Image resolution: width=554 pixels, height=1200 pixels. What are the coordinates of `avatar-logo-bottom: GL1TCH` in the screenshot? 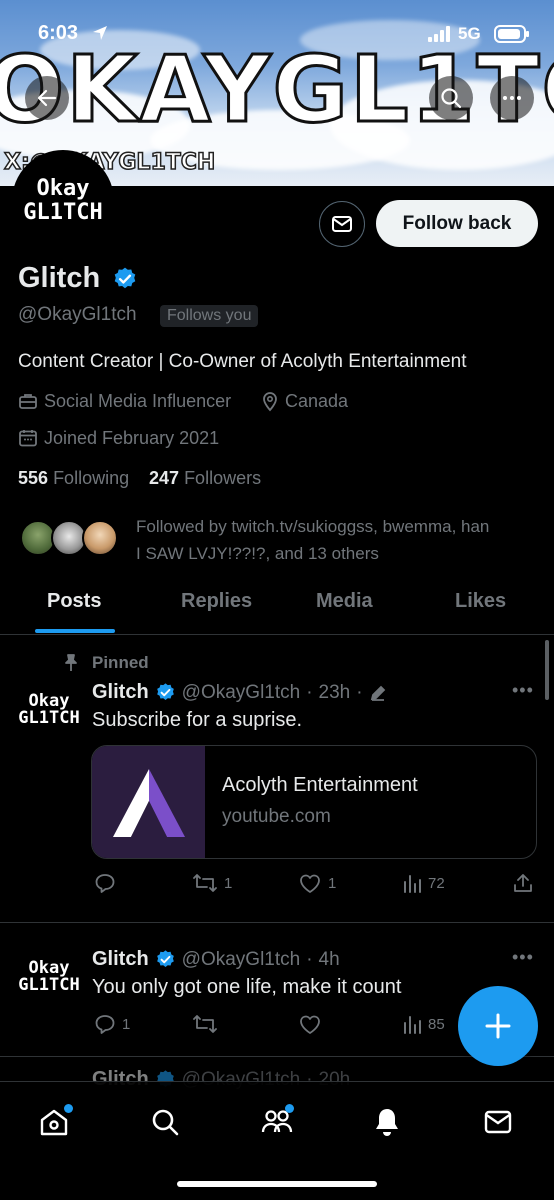 It's located at (63, 212).